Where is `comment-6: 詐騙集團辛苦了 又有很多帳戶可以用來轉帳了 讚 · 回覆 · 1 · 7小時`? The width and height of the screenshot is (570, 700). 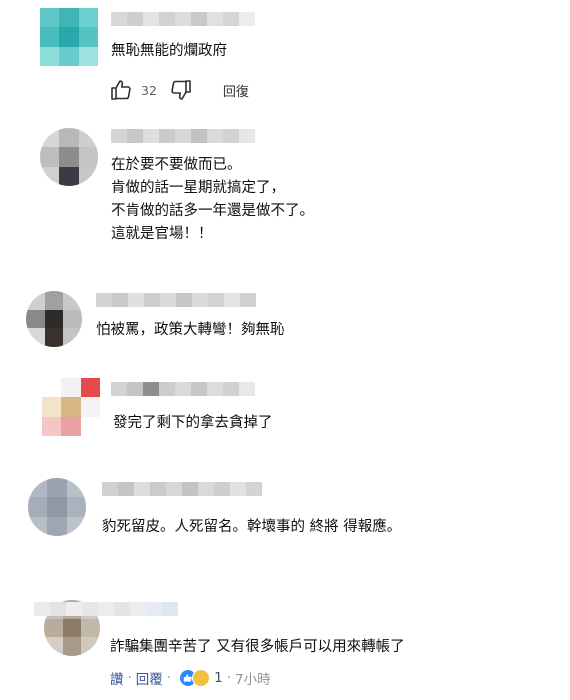
comment-6: 詐騙集團辛苦了 又有很多帳戶可以用來轉帳了 讚 · 回覆 · 1 · 7小時 is located at coordinates (285, 650).